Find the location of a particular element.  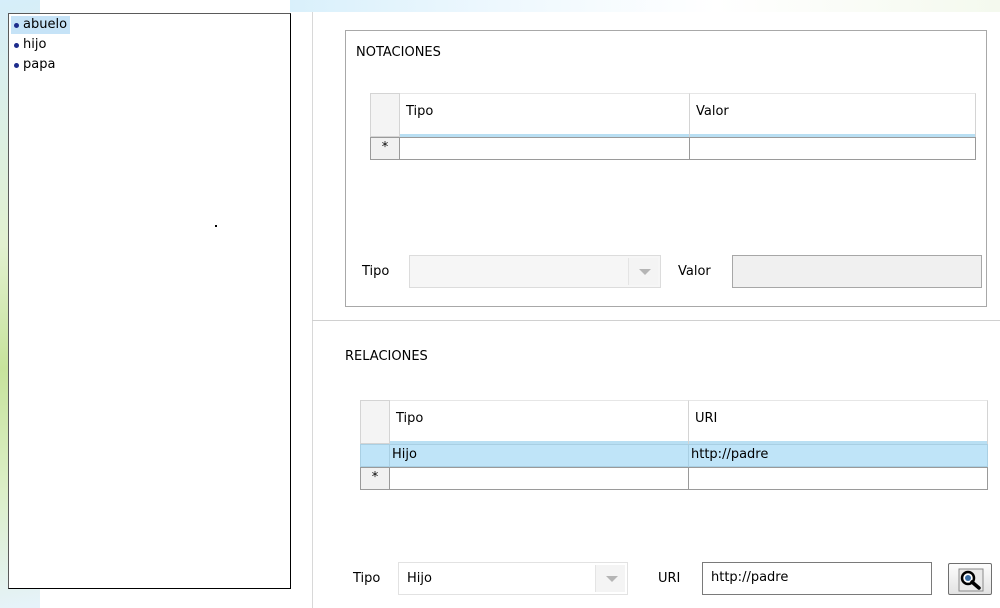

notaciones-title: NOTACIONES is located at coordinates (398, 52).